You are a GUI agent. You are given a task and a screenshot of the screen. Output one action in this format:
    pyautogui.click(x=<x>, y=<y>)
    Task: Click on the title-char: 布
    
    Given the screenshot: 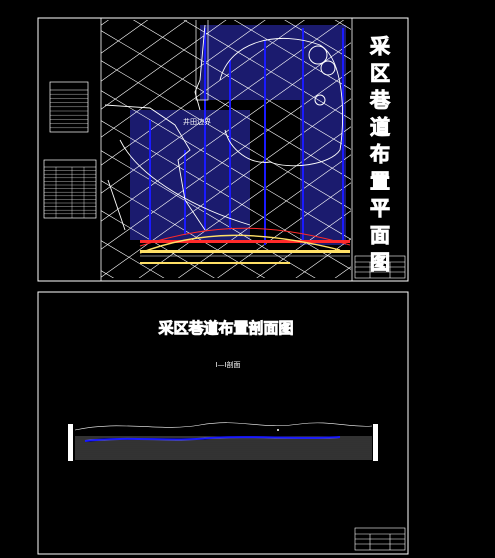 What is the action you would take?
    pyautogui.click(x=380, y=154)
    